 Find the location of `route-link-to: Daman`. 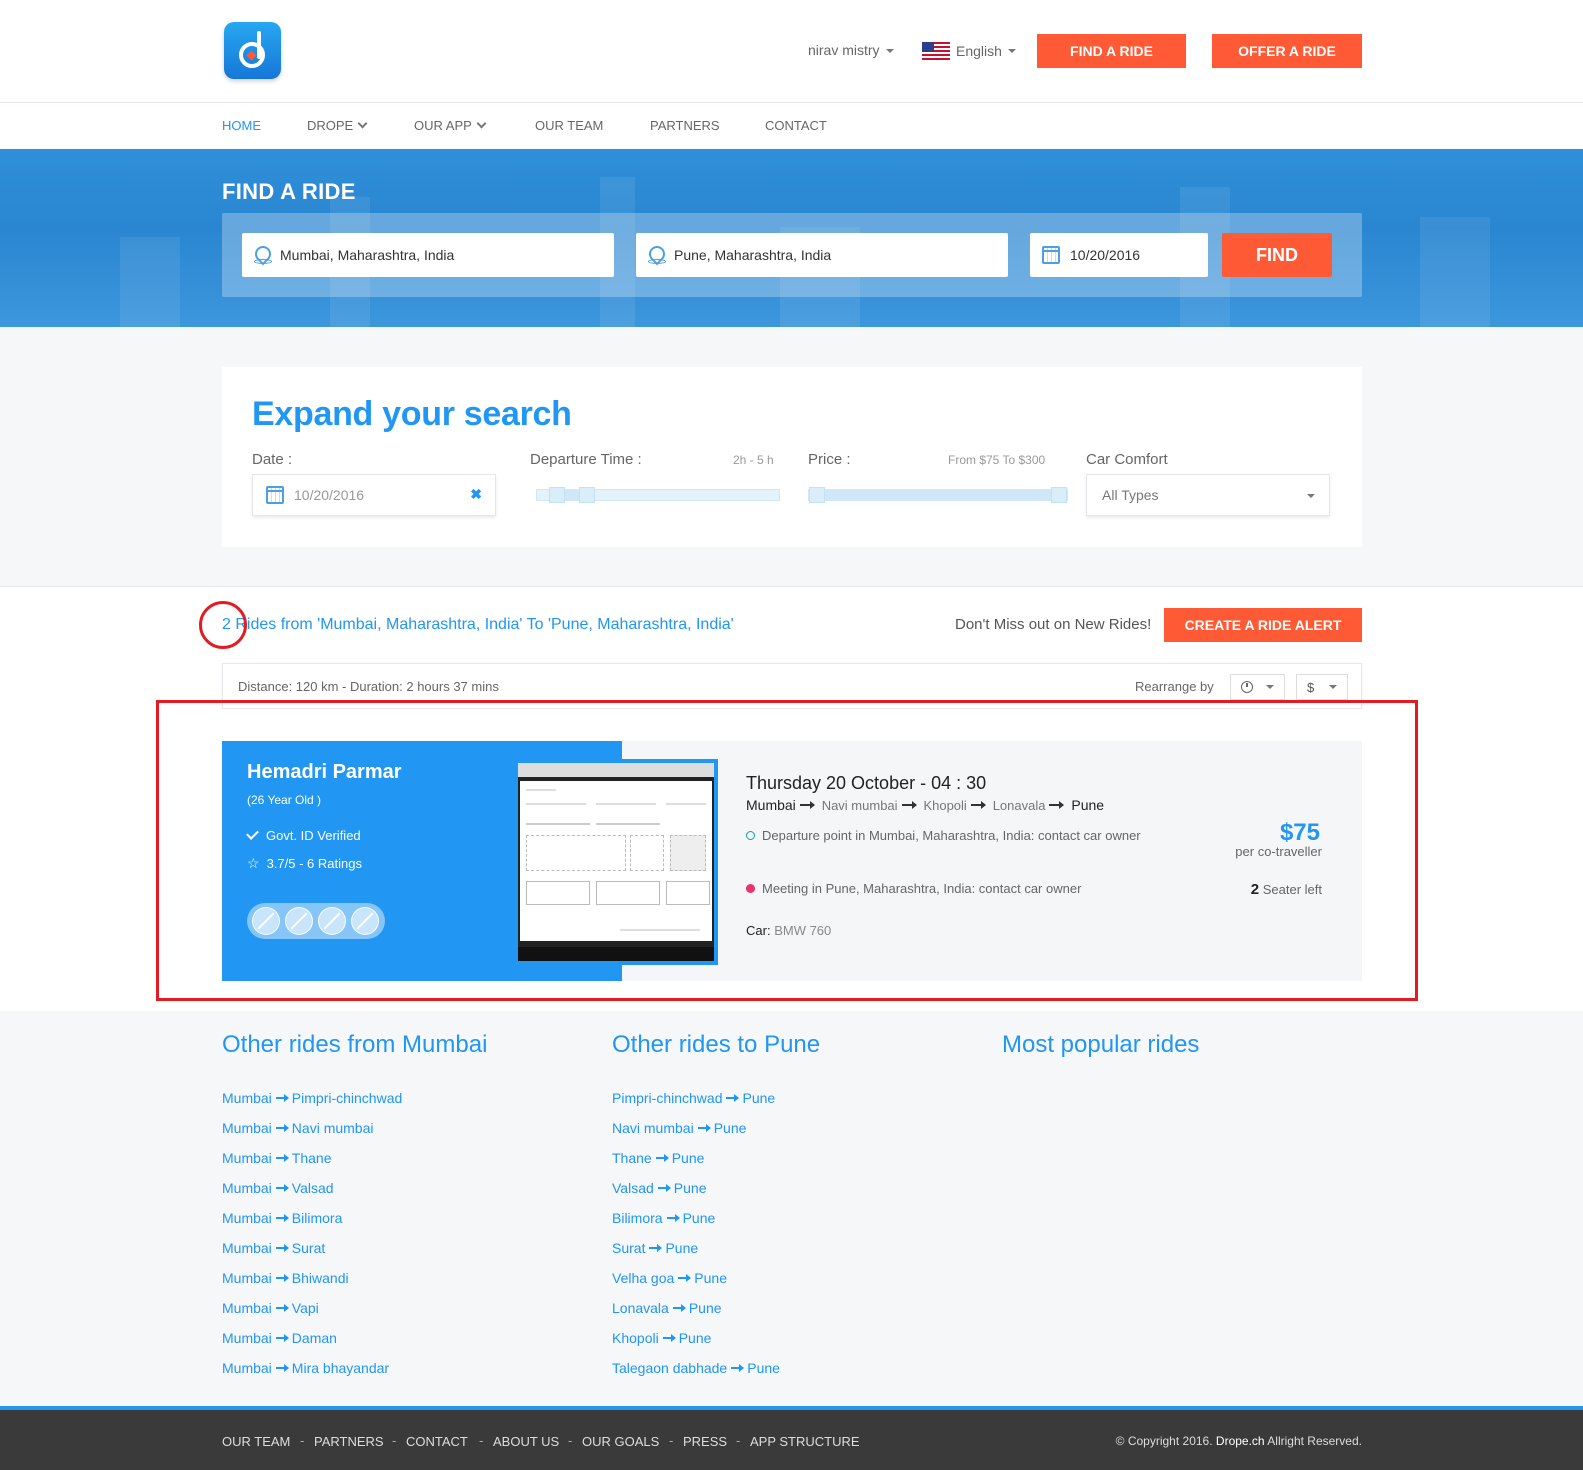

route-link-to: Daman is located at coordinates (314, 1338).